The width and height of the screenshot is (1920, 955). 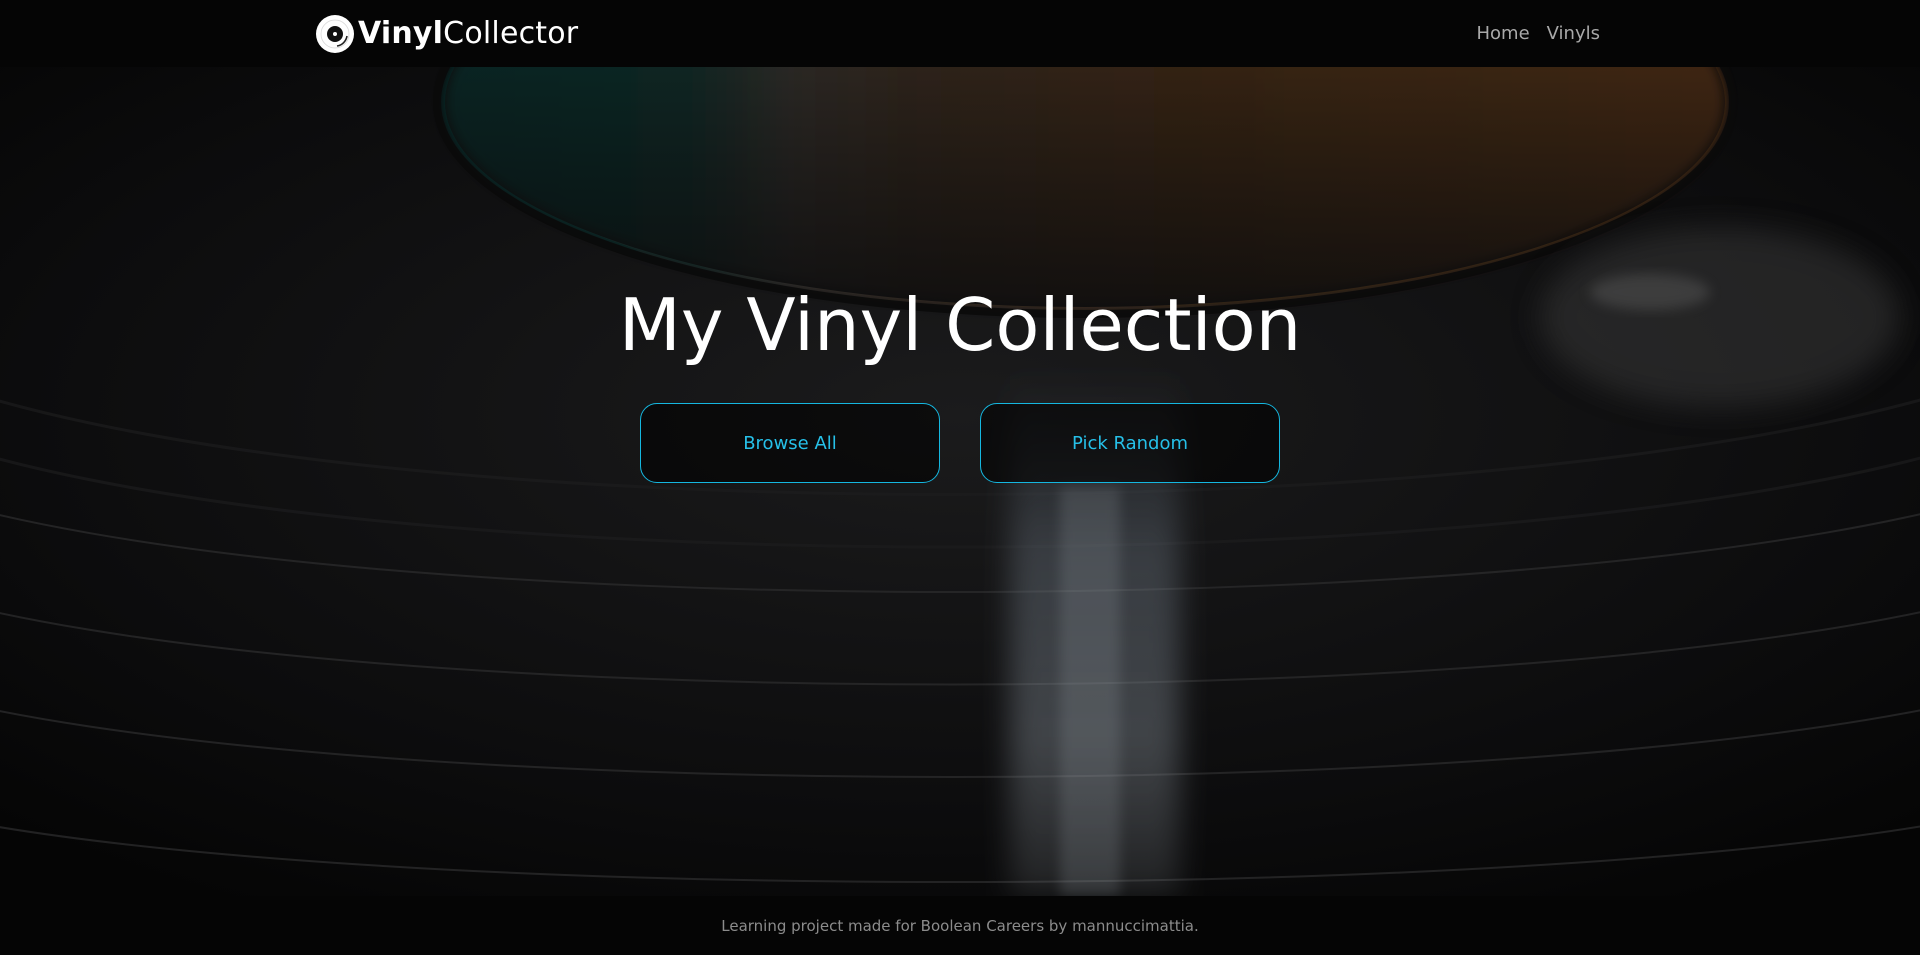 I want to click on brand-link: VinylCollector, so click(x=446, y=34).